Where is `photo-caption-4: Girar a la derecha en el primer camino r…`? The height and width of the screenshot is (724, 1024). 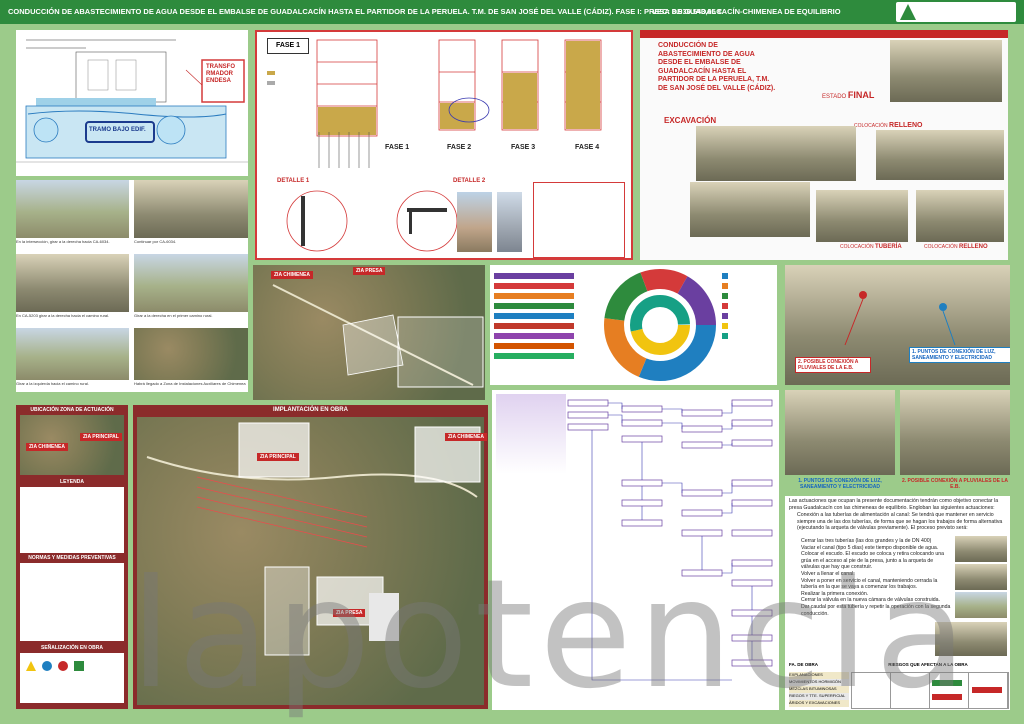 photo-caption-4: Girar a la derecha en el primer camino r… is located at coordinates (173, 315).